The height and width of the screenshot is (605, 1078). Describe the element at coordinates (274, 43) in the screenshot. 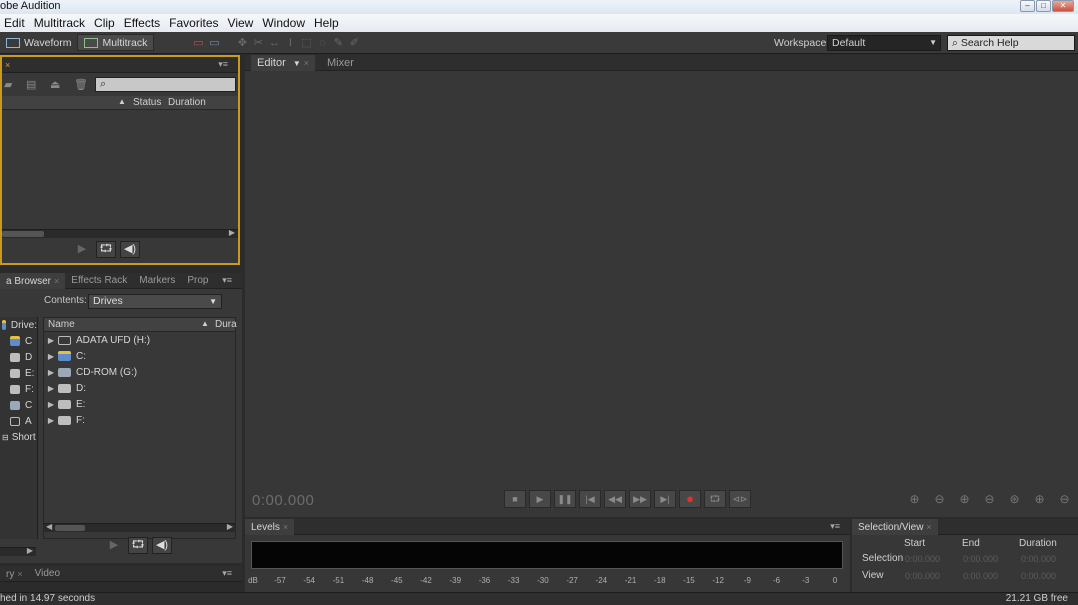

I see `slip-tool-icon: ↔` at that location.